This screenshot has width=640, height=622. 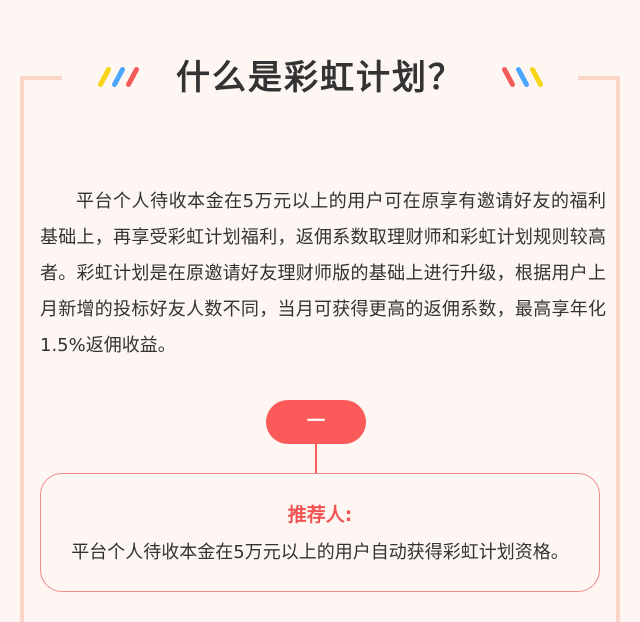 What do you see at coordinates (316, 422) in the screenshot?
I see `step-badge: 一` at bounding box center [316, 422].